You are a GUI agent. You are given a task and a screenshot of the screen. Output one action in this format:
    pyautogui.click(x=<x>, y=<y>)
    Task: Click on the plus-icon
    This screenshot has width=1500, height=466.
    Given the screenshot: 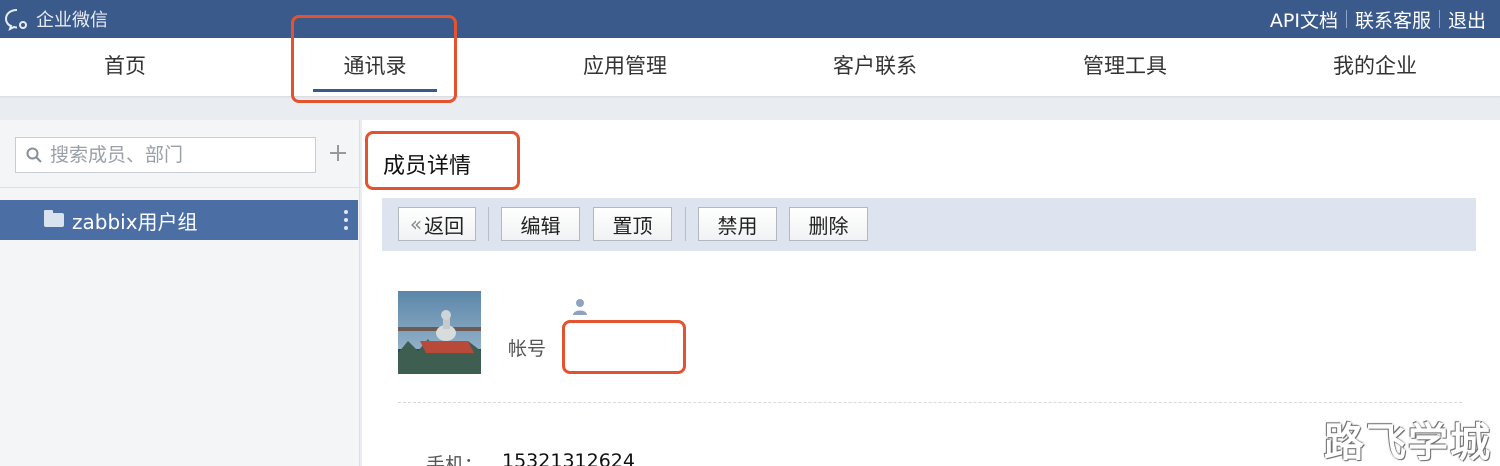 What is the action you would take?
    pyautogui.click(x=338, y=153)
    